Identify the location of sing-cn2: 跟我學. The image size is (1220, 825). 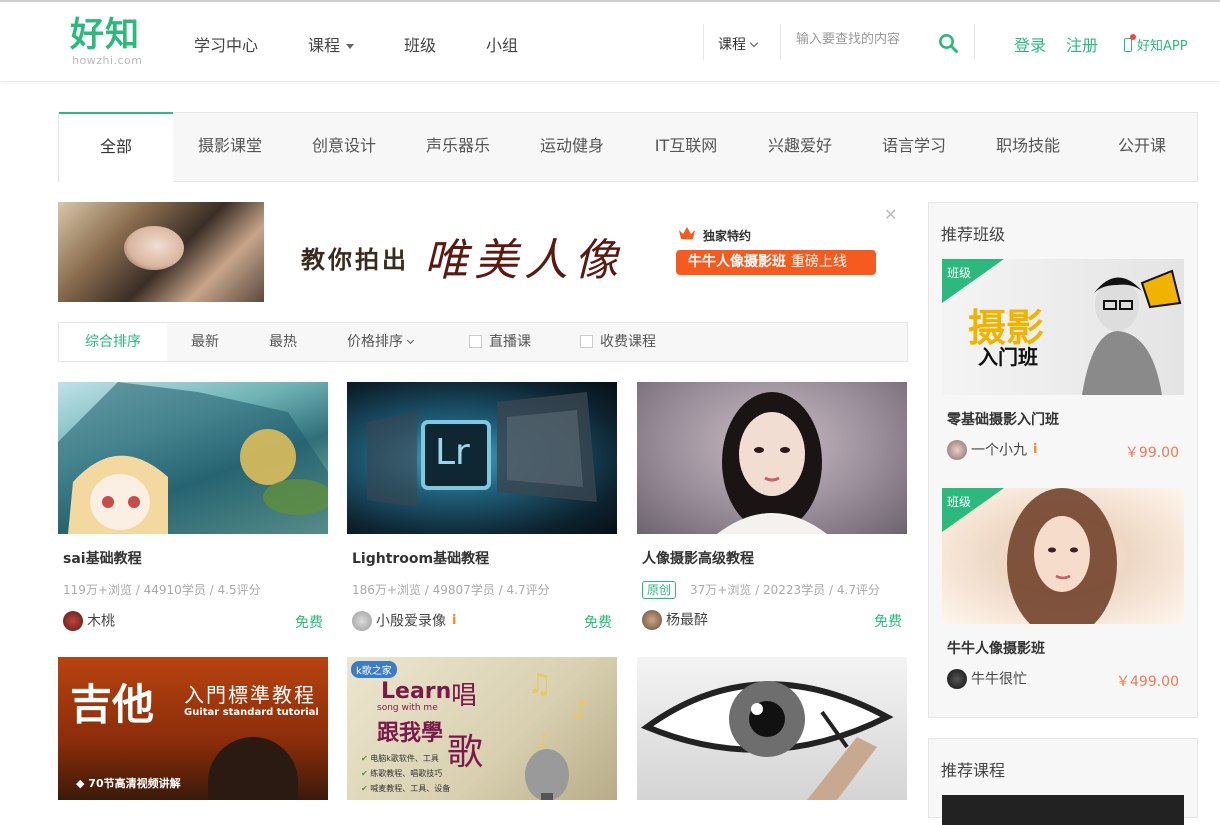
(410, 733).